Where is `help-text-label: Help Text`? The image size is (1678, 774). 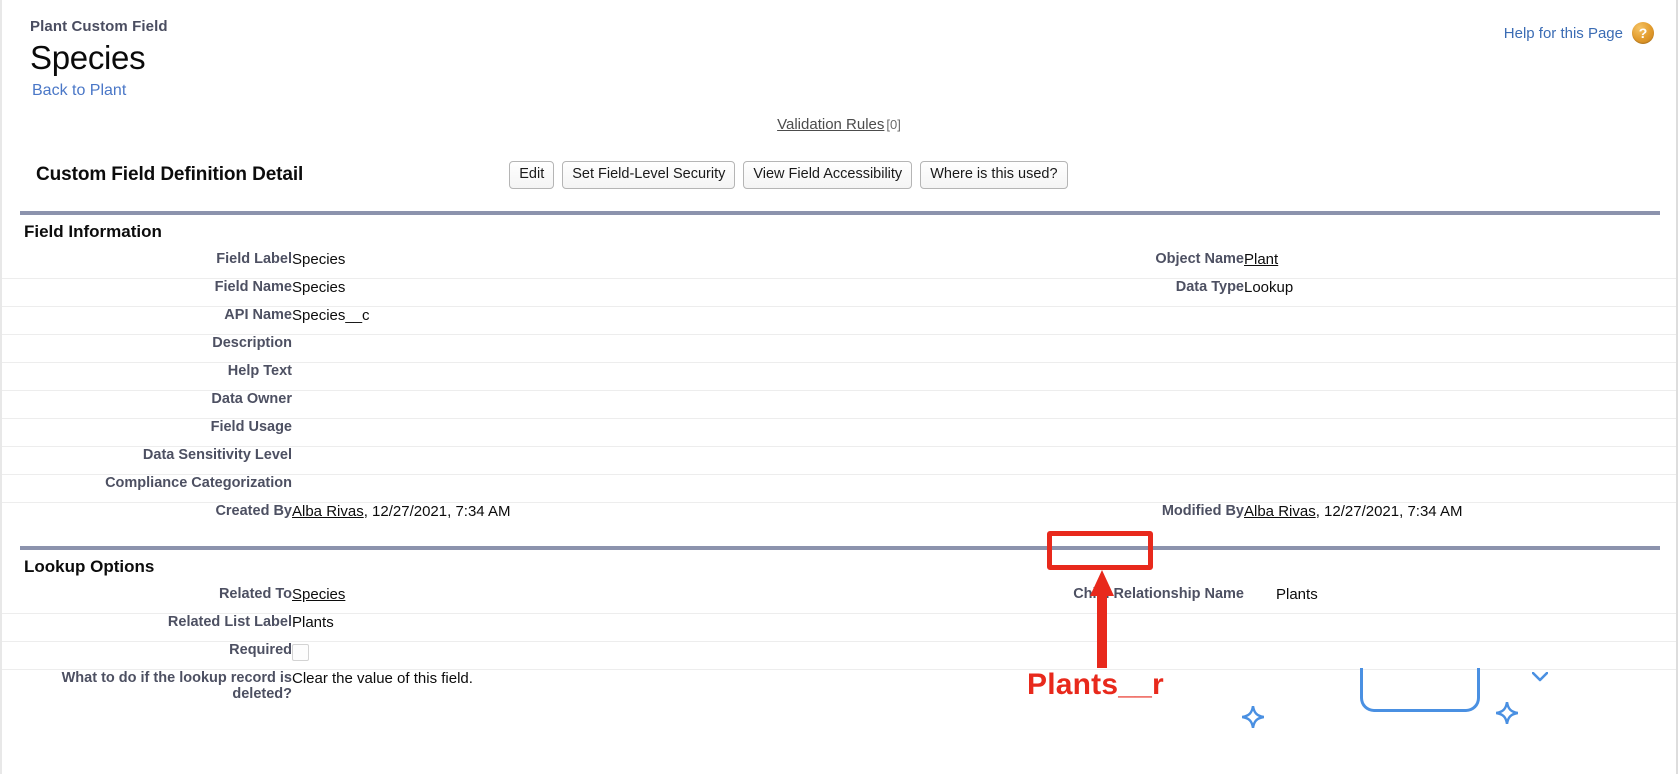
help-text-label: Help Text is located at coordinates (156, 376).